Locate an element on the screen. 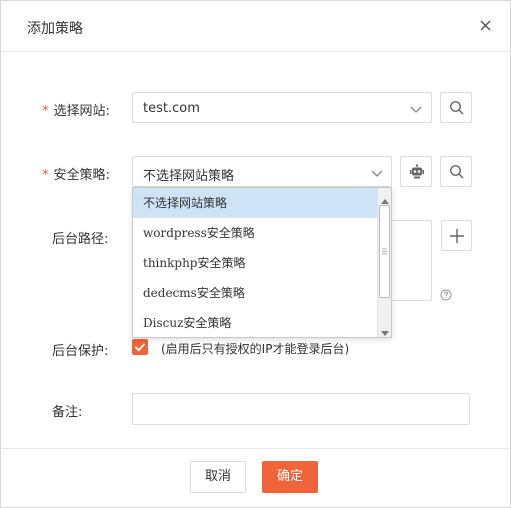 This screenshot has width=511, height=508. site-label-text: 选择网站: is located at coordinates (81, 111).